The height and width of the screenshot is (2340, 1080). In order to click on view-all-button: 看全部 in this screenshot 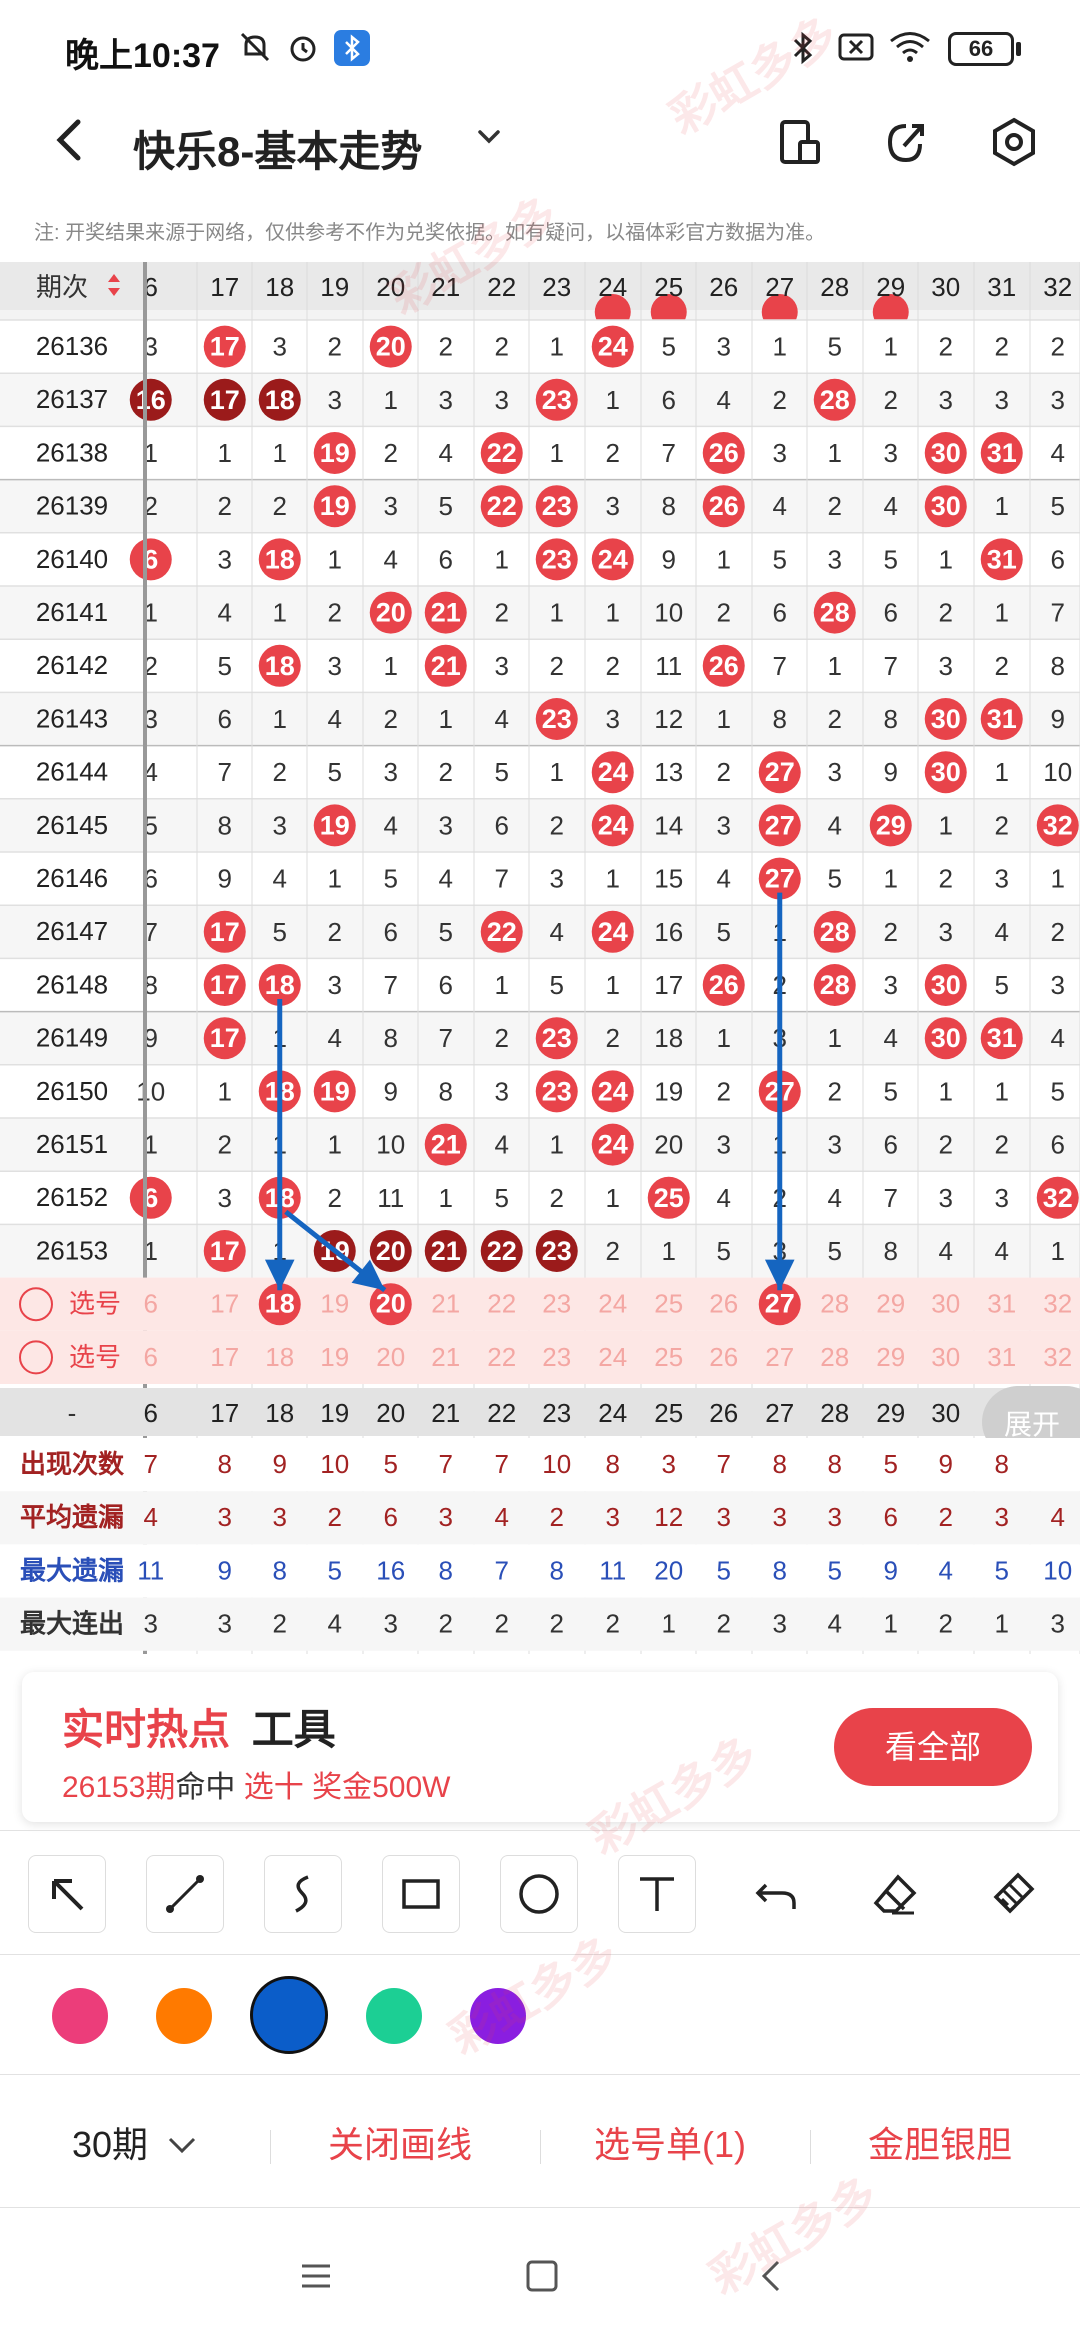, I will do `click(933, 1747)`.